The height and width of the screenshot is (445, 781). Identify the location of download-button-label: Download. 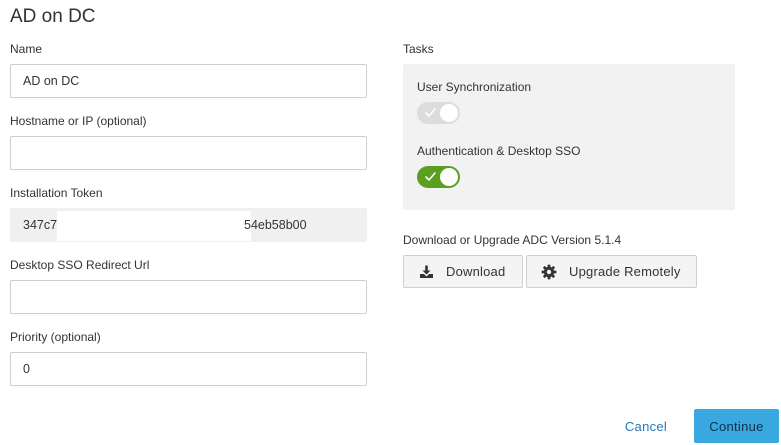
(476, 271).